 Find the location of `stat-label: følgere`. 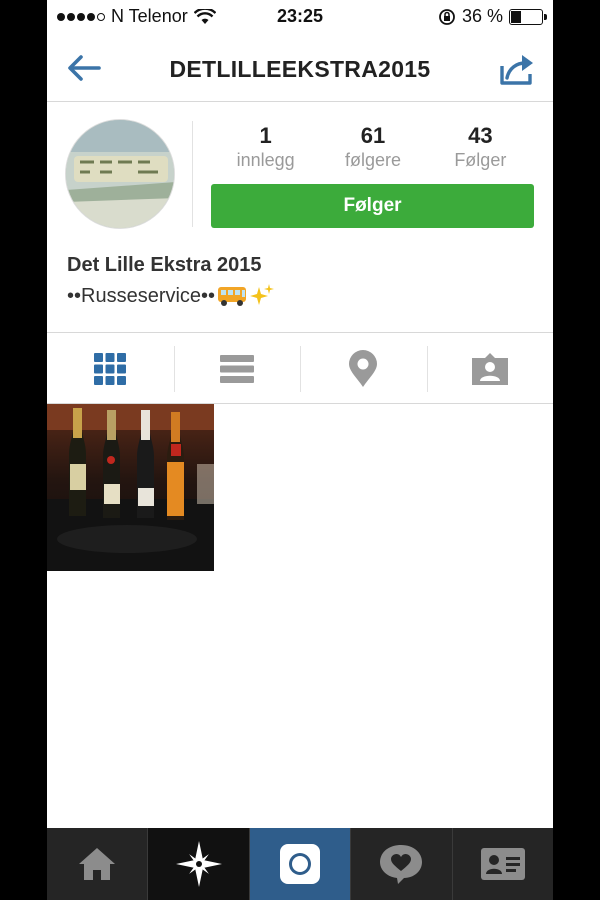

stat-label: følgere is located at coordinates (372, 160).